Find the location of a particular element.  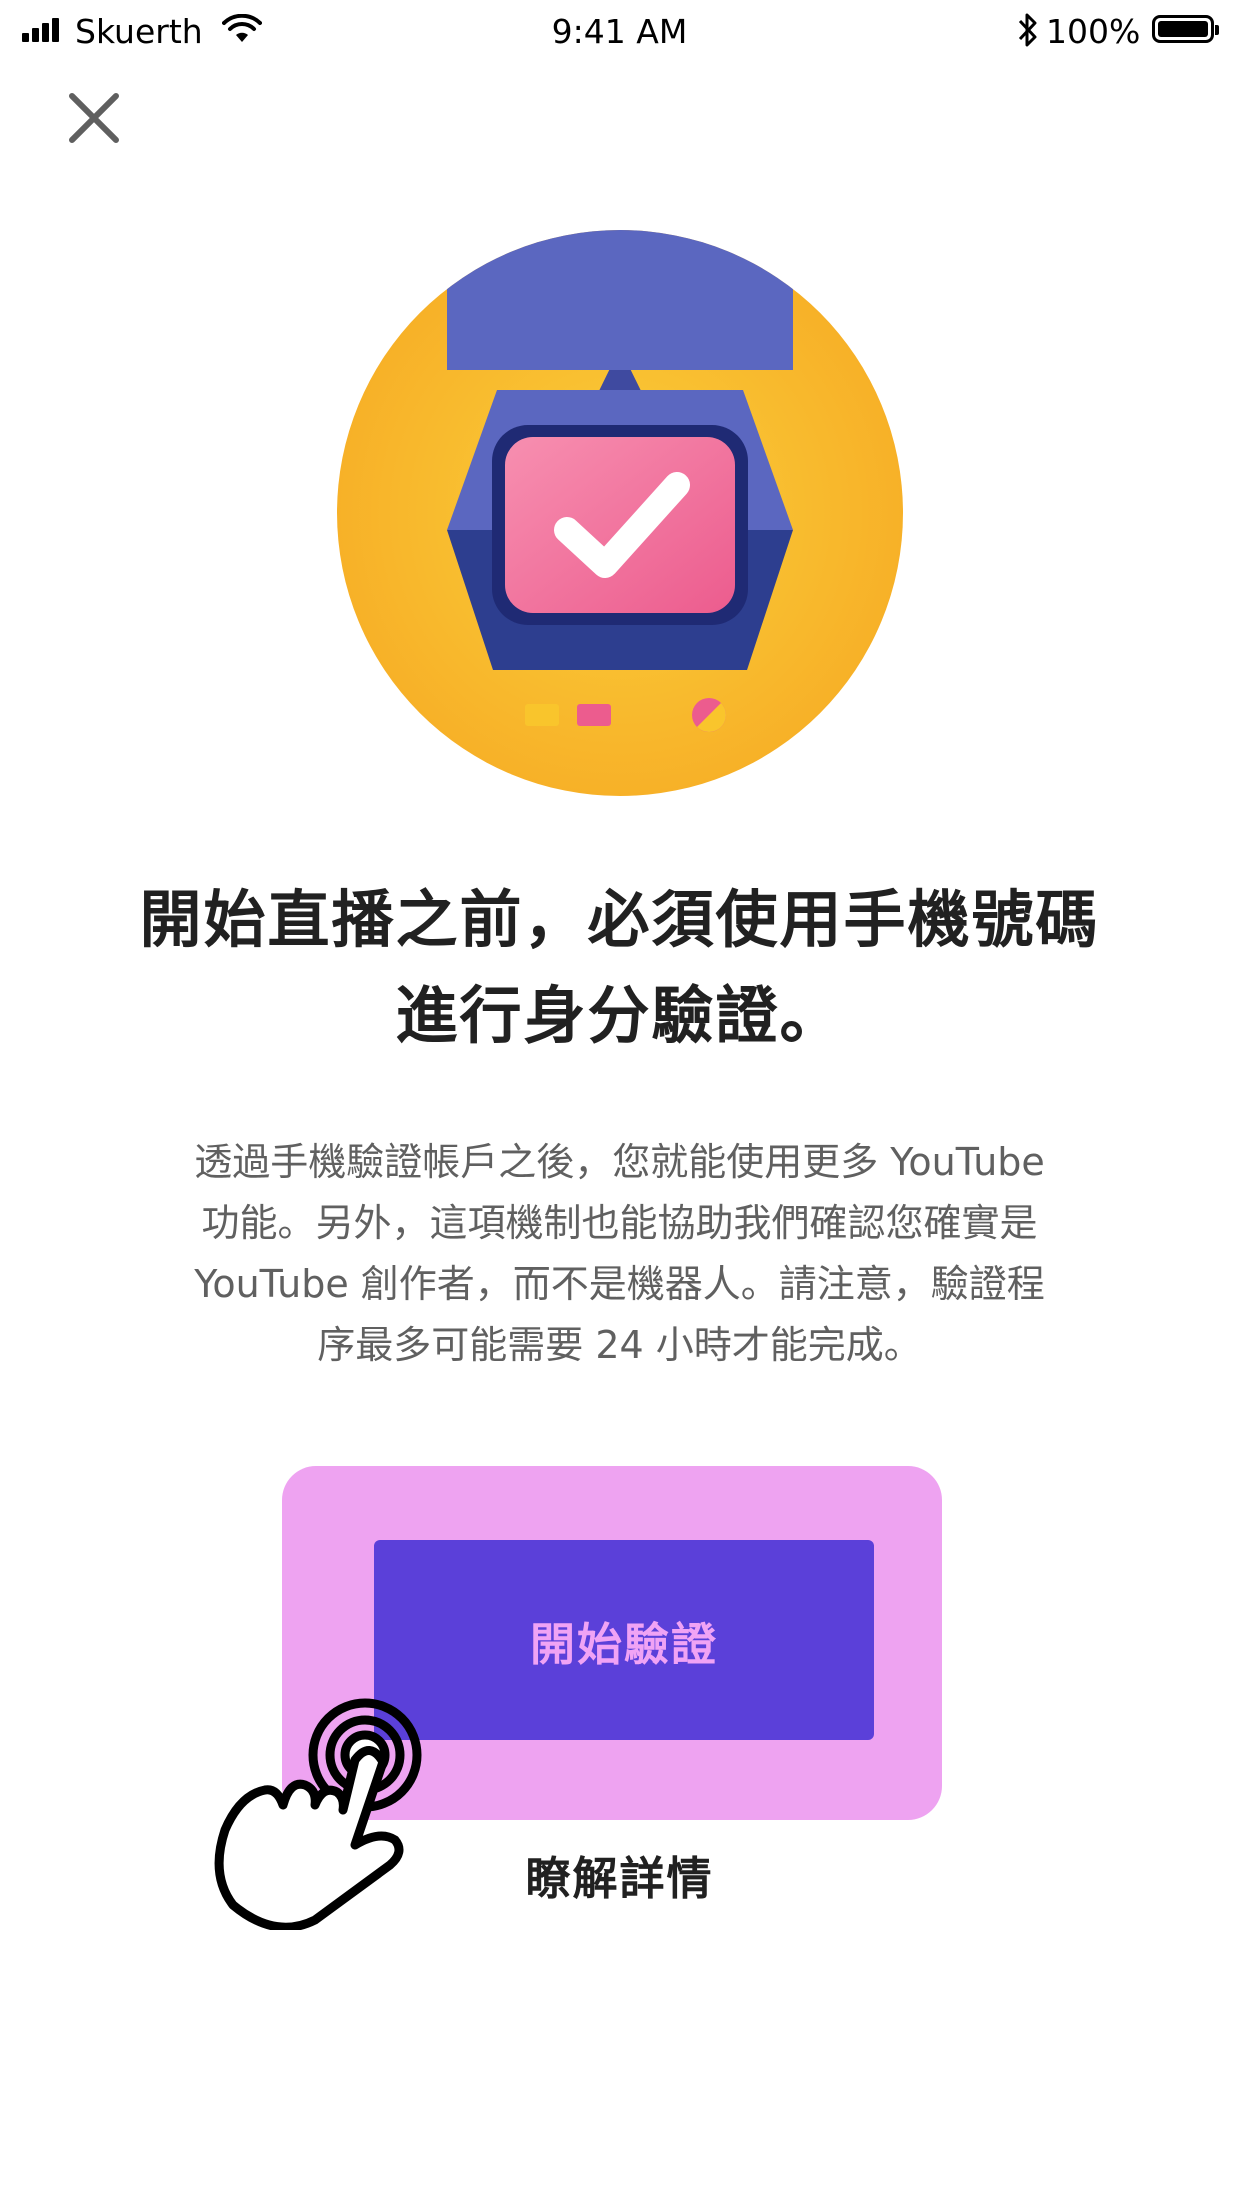

tap-hand-icon is located at coordinates (318, 1814).